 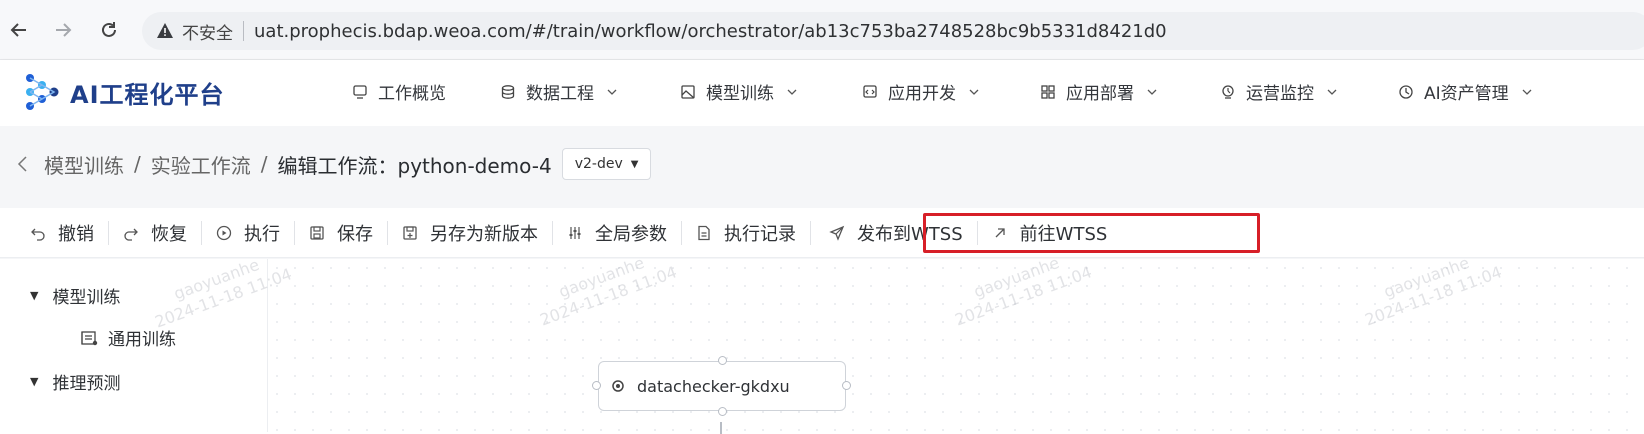 I want to click on undo-icon, so click(x=38, y=234).